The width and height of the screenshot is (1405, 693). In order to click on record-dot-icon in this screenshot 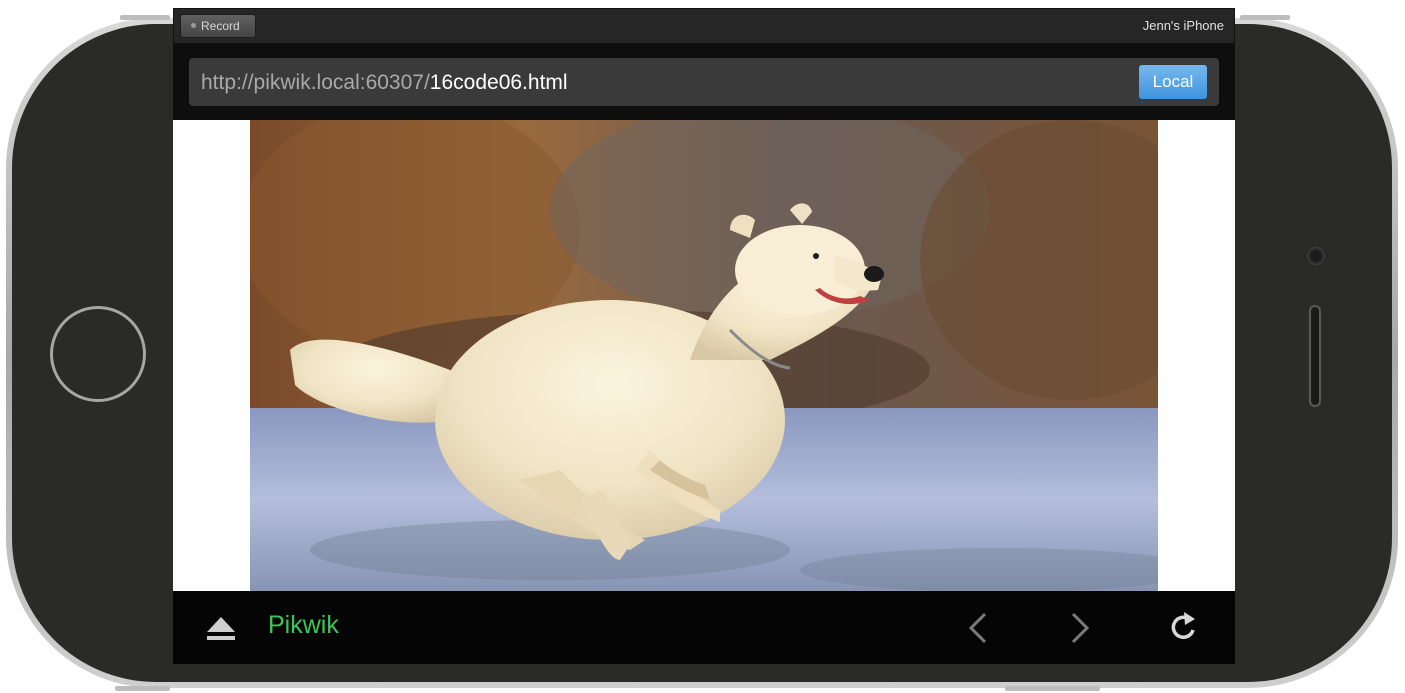, I will do `click(193, 26)`.